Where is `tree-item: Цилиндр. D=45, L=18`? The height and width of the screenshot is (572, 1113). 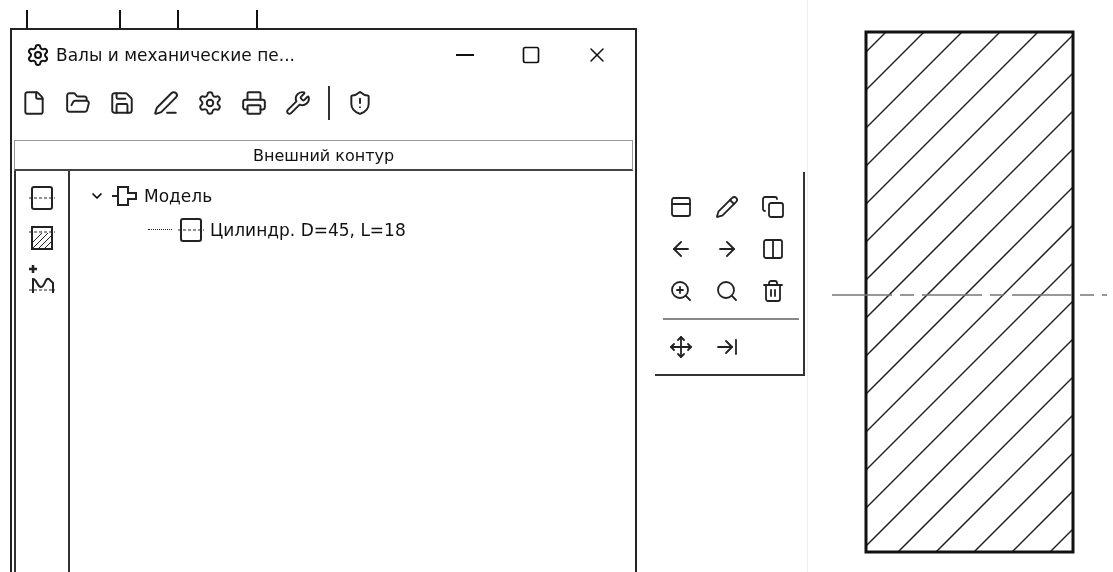
tree-item: Цилиндр. D=45, L=18 is located at coordinates (308, 230).